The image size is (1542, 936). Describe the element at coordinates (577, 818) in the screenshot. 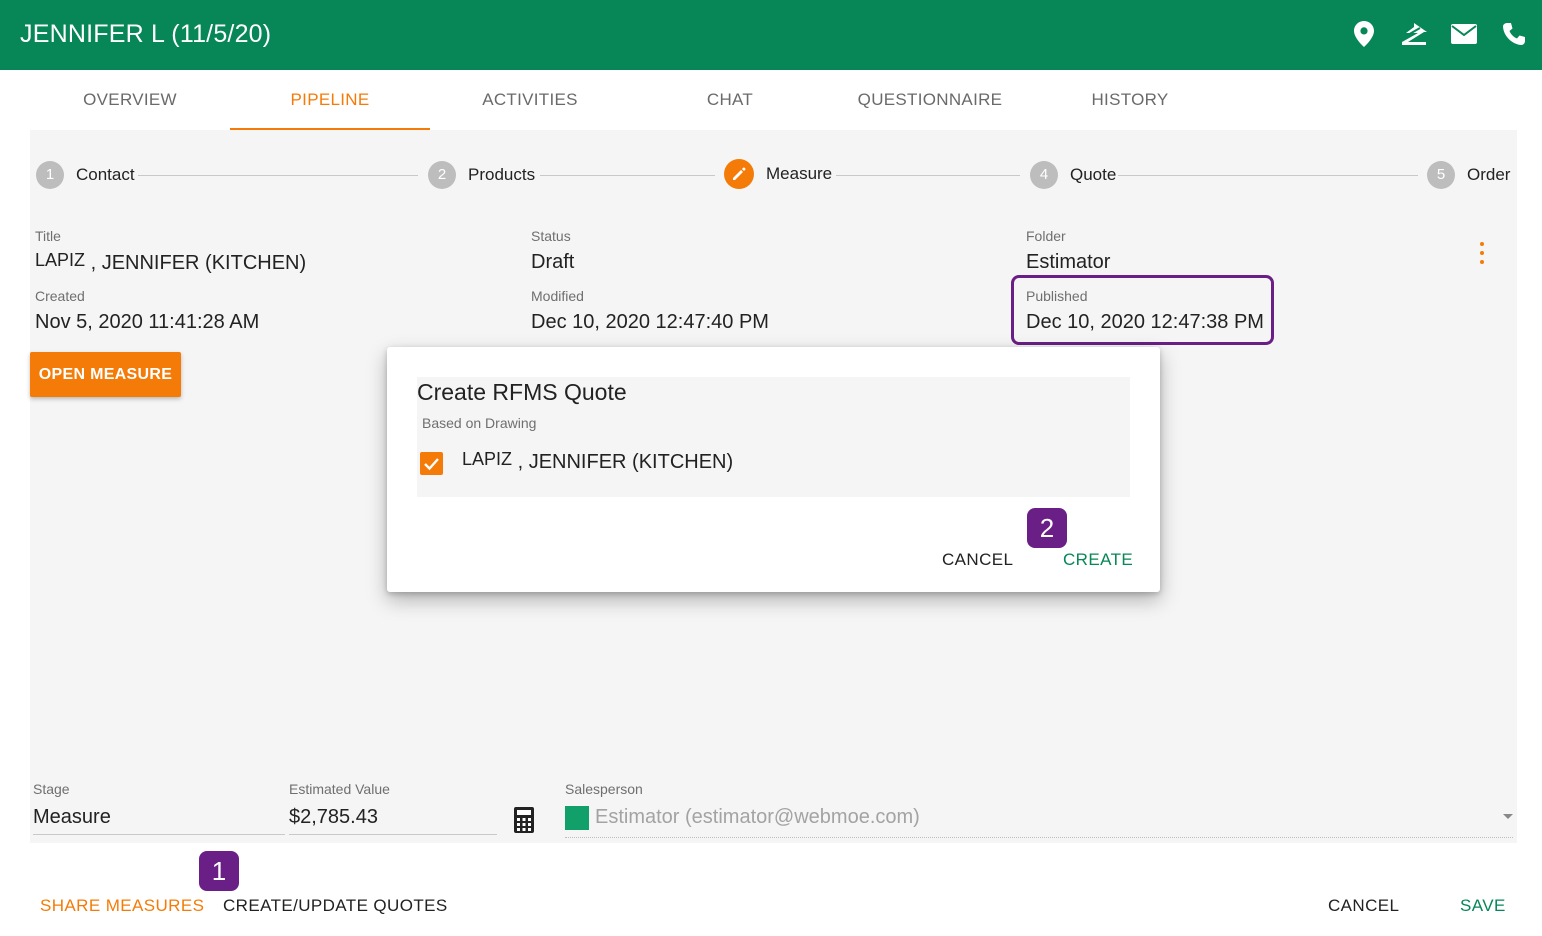

I see `salesperson-color-swatch` at that location.